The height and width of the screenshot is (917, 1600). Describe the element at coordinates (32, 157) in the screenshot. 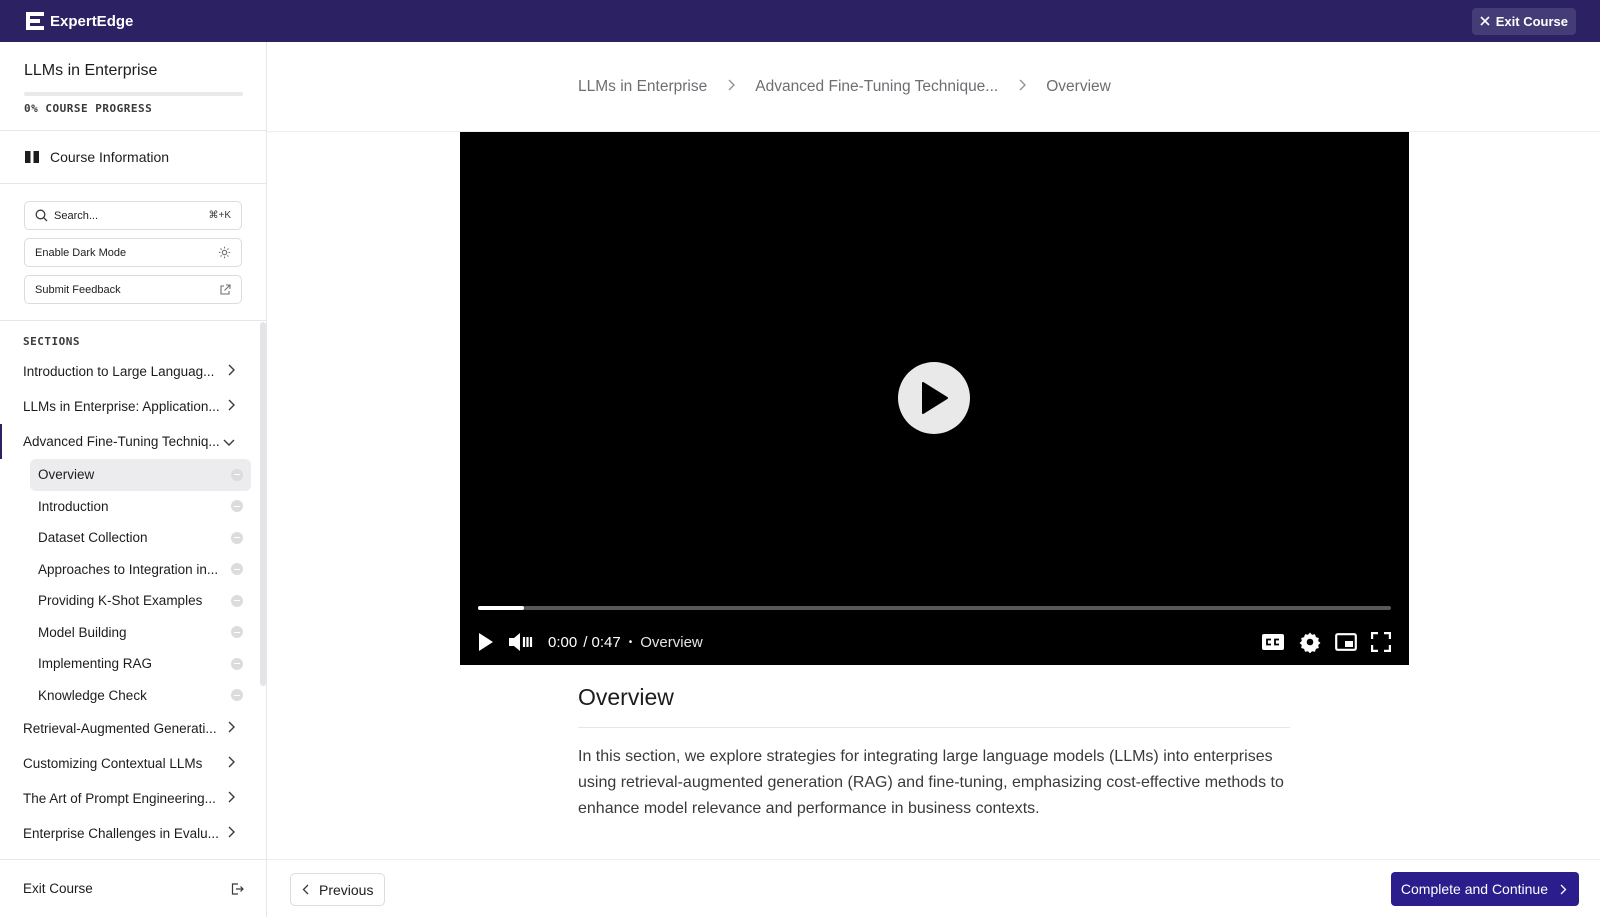

I see `book-icon` at that location.